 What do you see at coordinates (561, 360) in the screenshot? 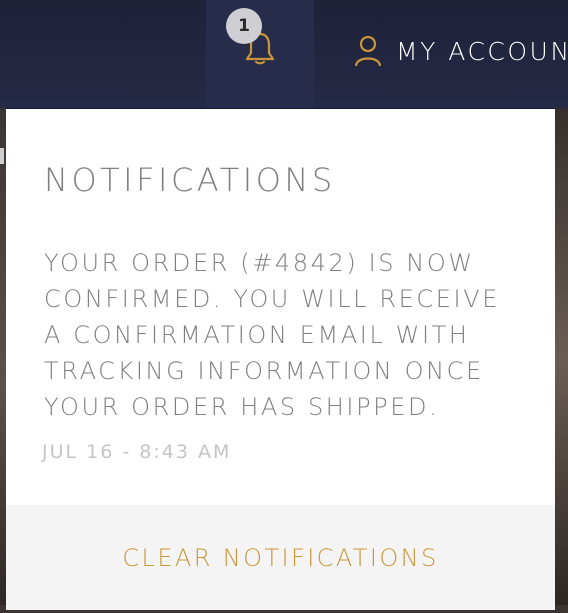
I see `background-image-right` at bounding box center [561, 360].